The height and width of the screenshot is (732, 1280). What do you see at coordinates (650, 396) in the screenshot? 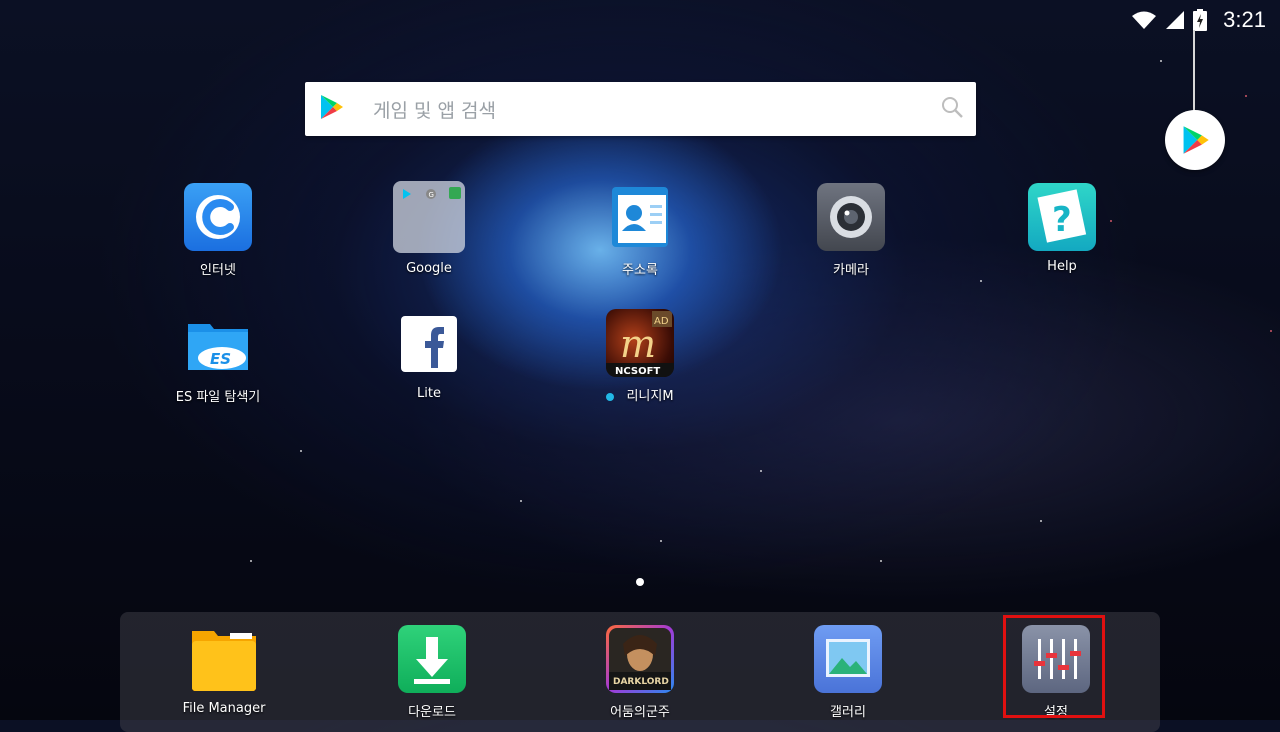
I see `app-label: 리니지M` at bounding box center [650, 396].